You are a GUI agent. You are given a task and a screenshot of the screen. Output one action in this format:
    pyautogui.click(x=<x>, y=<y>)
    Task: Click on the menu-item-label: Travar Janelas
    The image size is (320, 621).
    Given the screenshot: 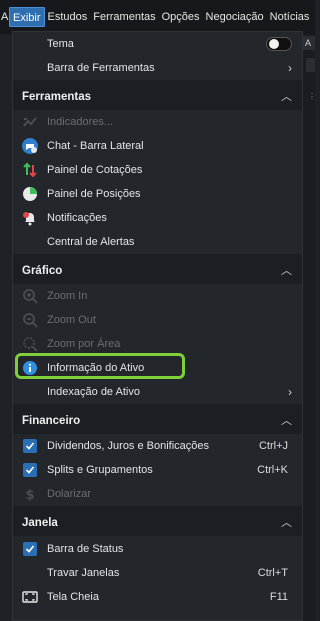 What is the action you would take?
    pyautogui.click(x=83, y=573)
    